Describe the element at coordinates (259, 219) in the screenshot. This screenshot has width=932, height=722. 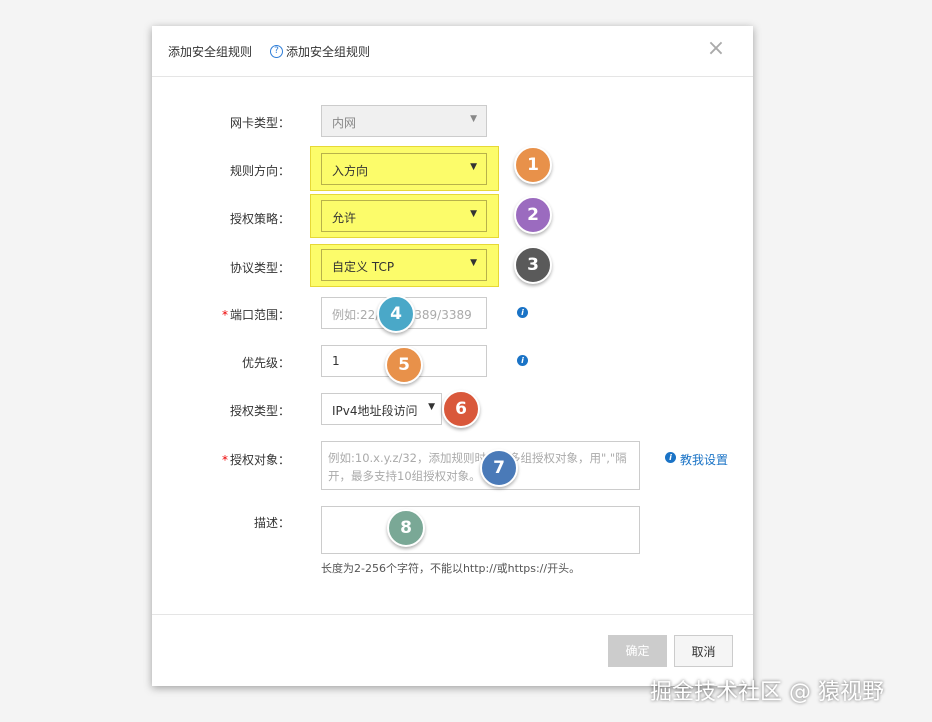
I see `policy-label: 授权策略：` at that location.